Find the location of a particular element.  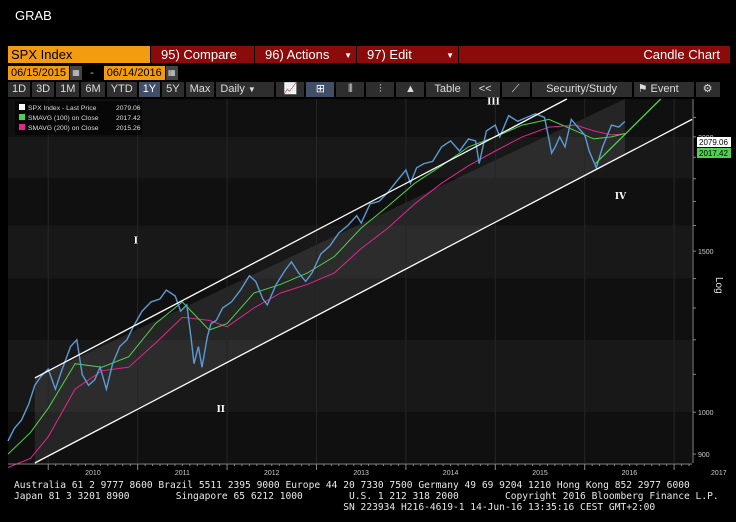

actions-label: 96) Actions is located at coordinates (297, 54).